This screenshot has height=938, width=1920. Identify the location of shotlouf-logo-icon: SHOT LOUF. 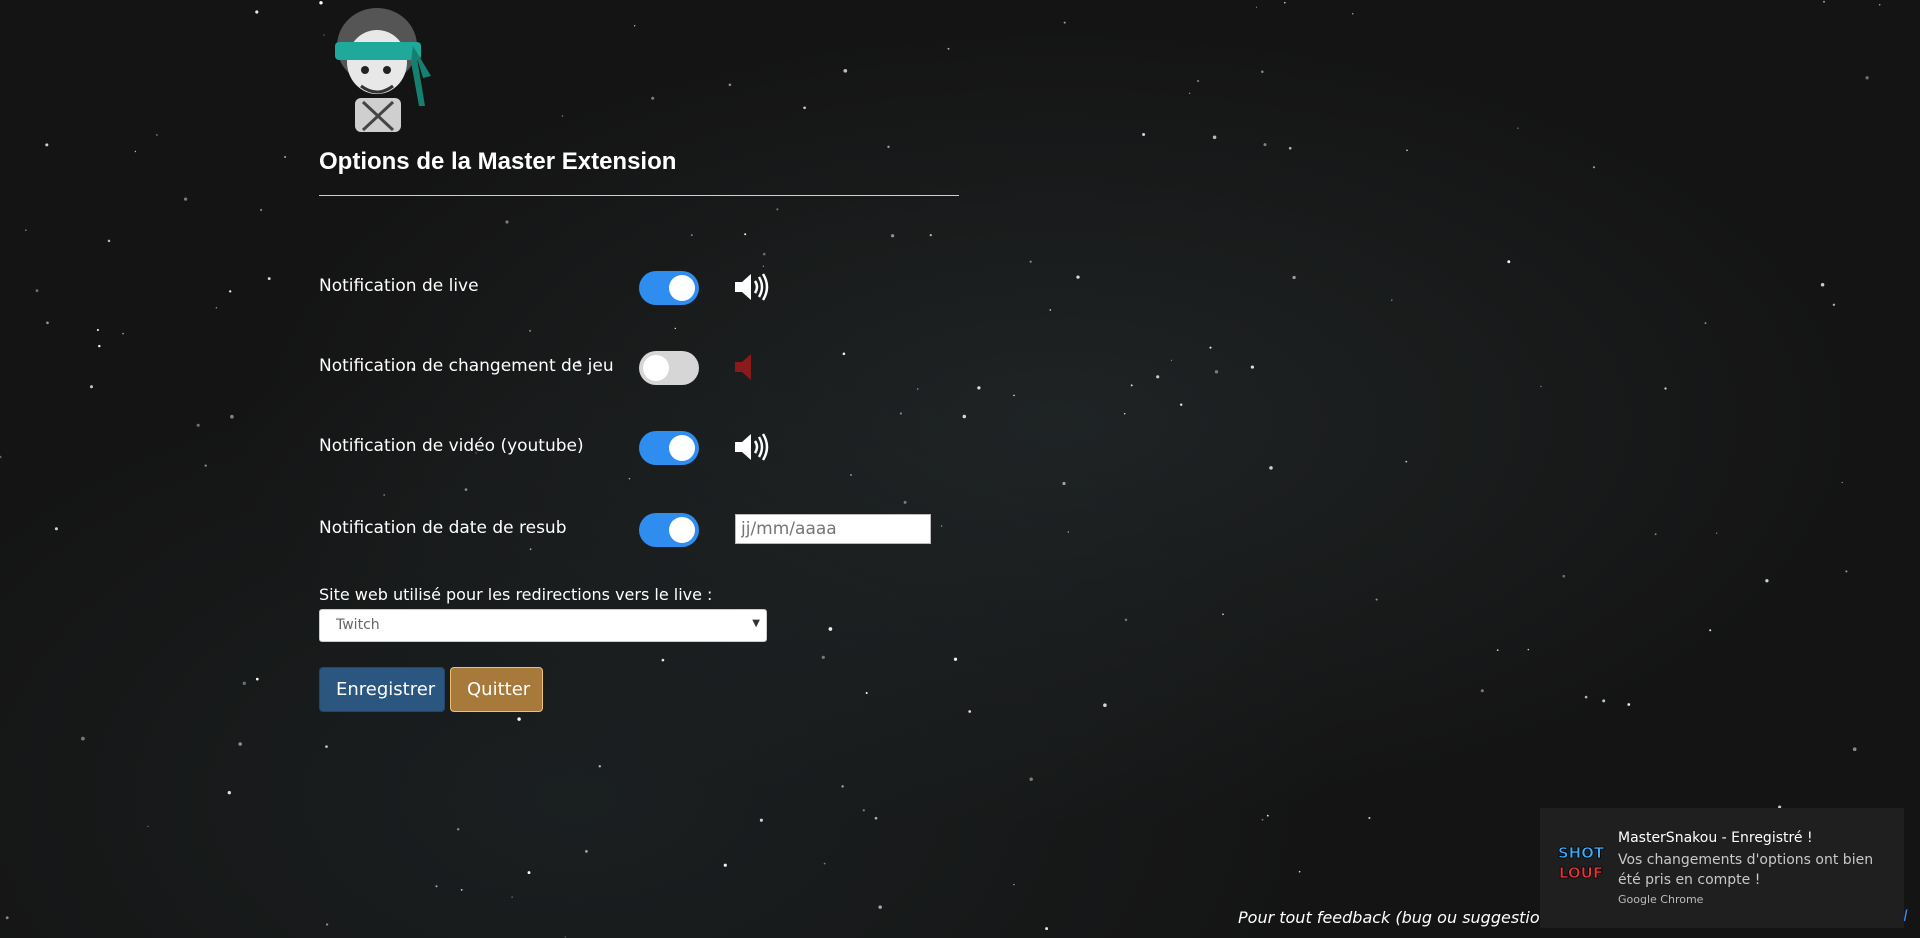
(1581, 863).